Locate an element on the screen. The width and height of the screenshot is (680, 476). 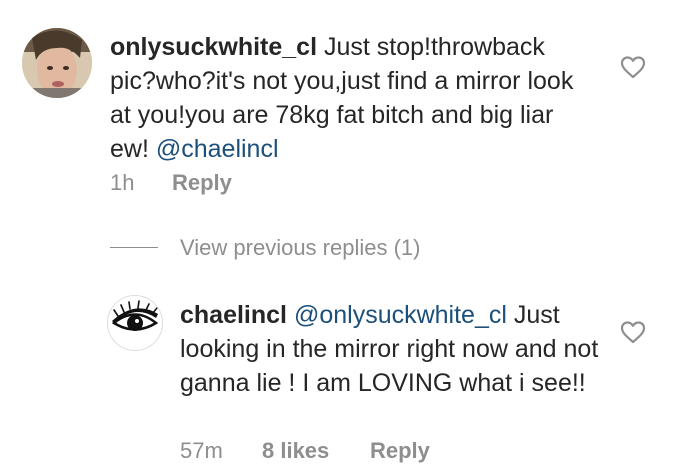
comment-mention: @chaelincl is located at coordinates (217, 149).